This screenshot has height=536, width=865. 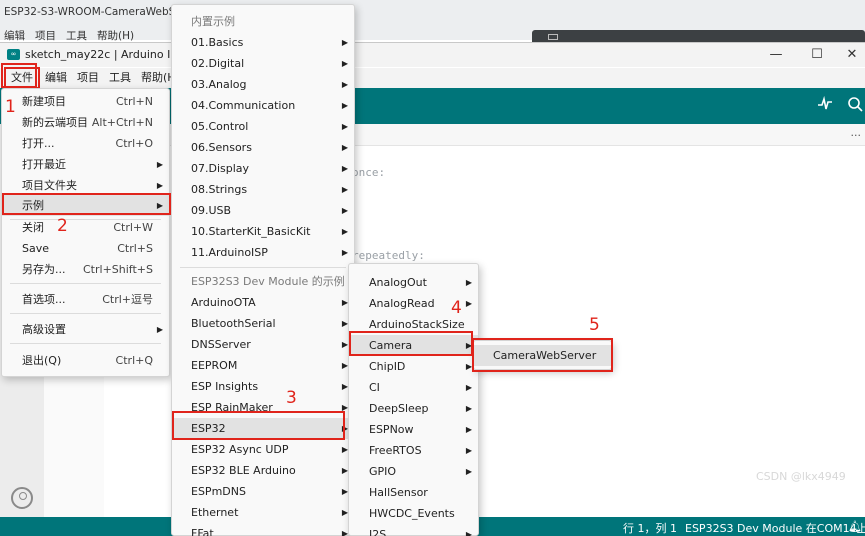 I want to click on esp32-example-item: I2S ▶, so click(x=413, y=530).